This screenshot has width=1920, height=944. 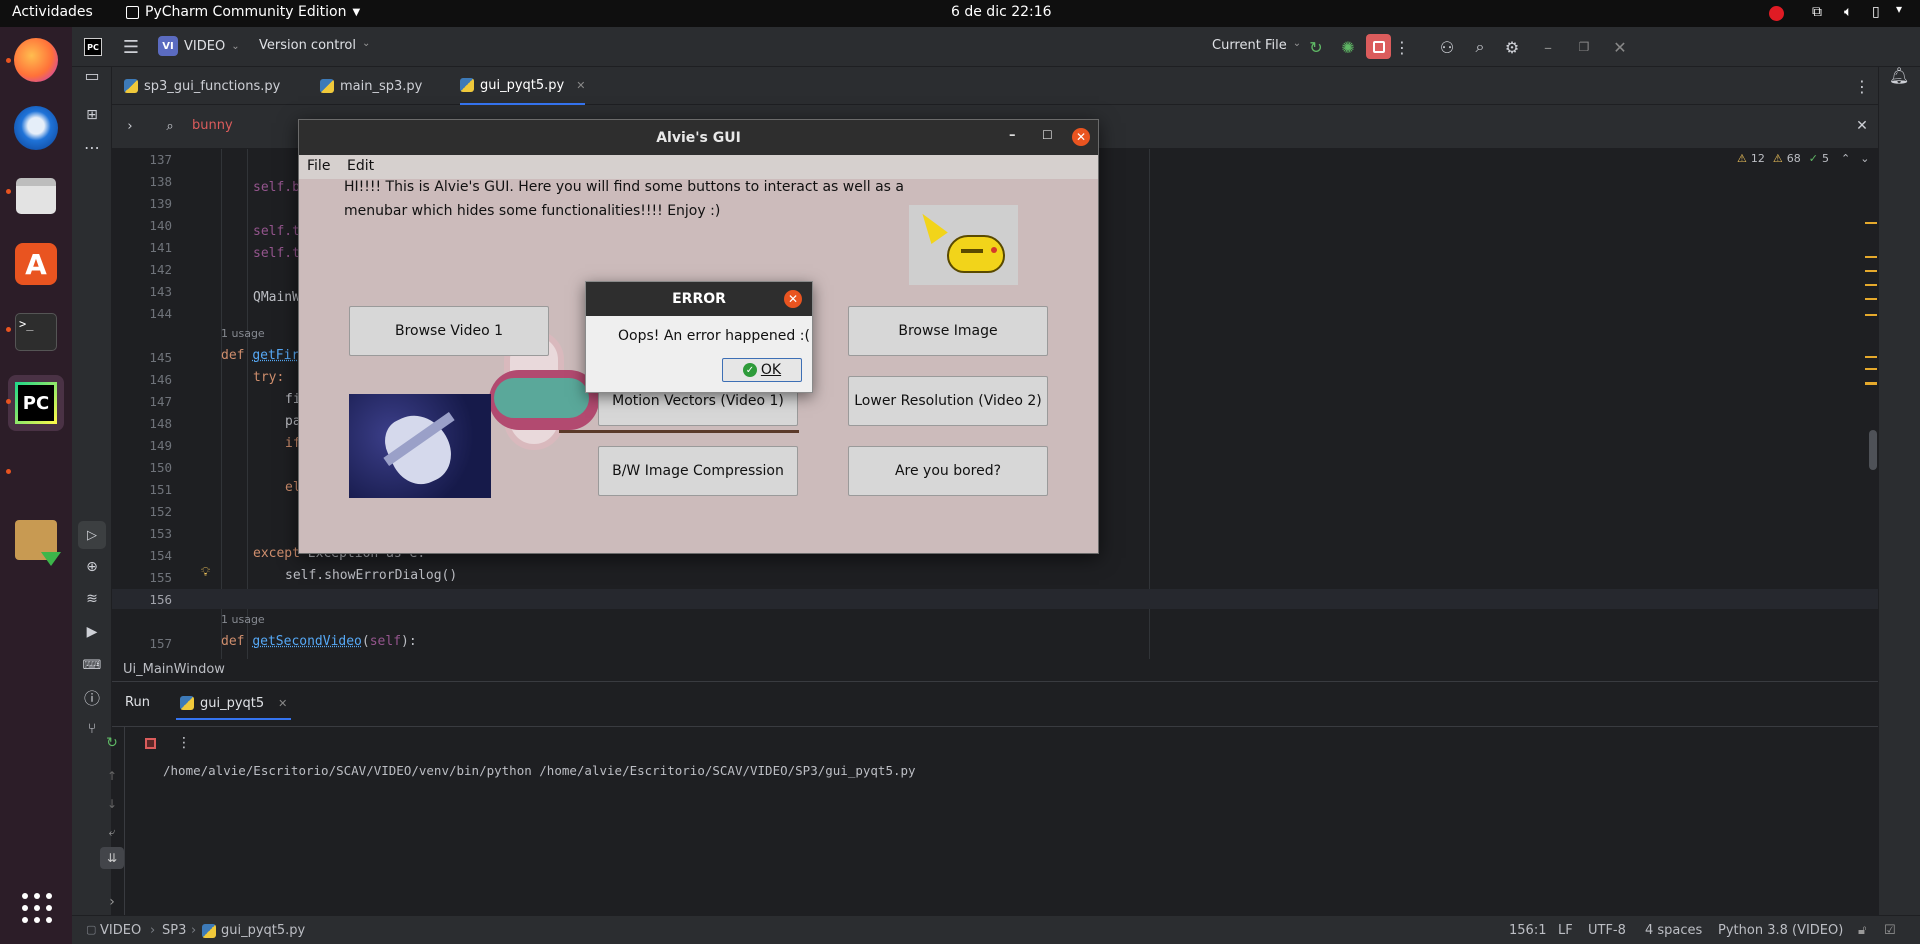 What do you see at coordinates (1890, 930) in the screenshot?
I see `checklist-icon: ☑` at bounding box center [1890, 930].